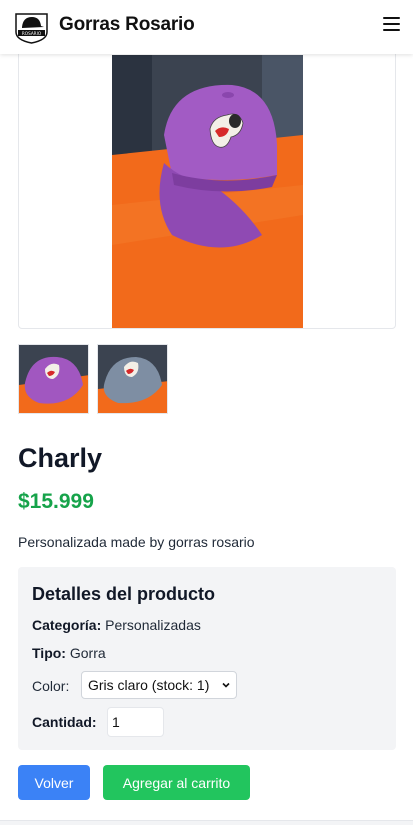 The image size is (413, 825). What do you see at coordinates (49, 653) in the screenshot?
I see `type-label: Tipo:` at bounding box center [49, 653].